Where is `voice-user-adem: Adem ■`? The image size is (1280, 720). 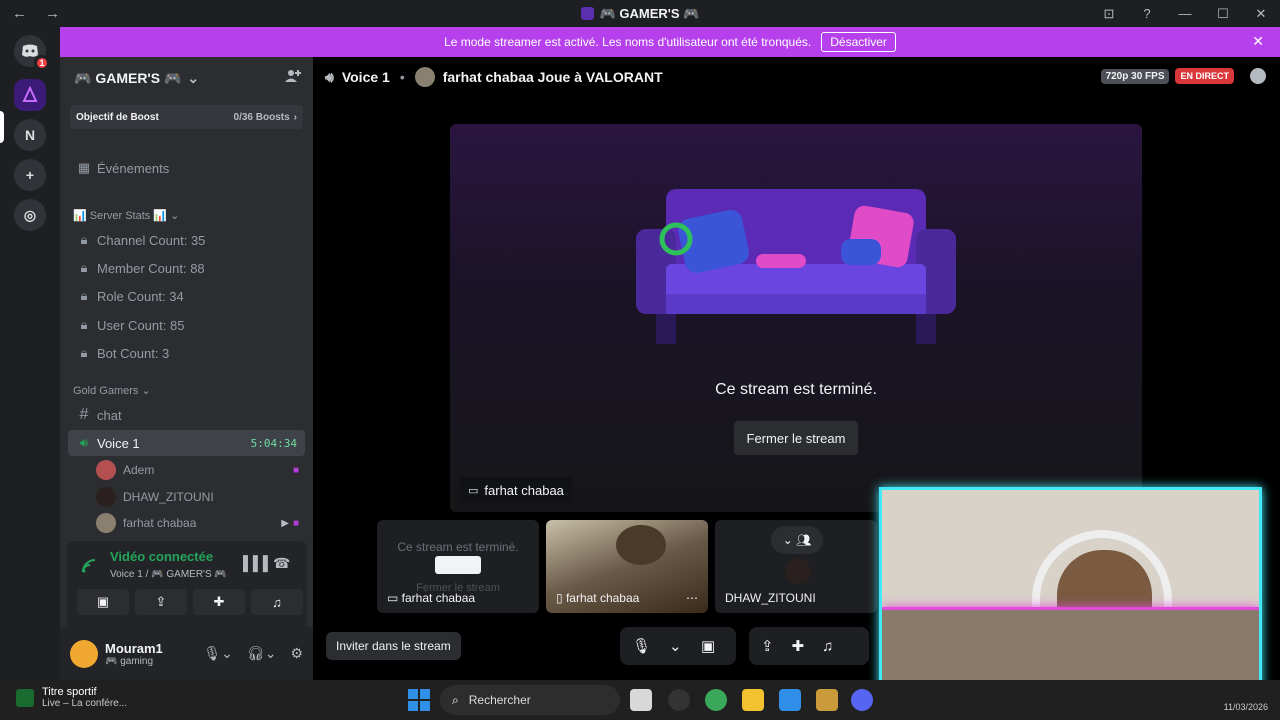 voice-user-adem: Adem ■ is located at coordinates (200, 470).